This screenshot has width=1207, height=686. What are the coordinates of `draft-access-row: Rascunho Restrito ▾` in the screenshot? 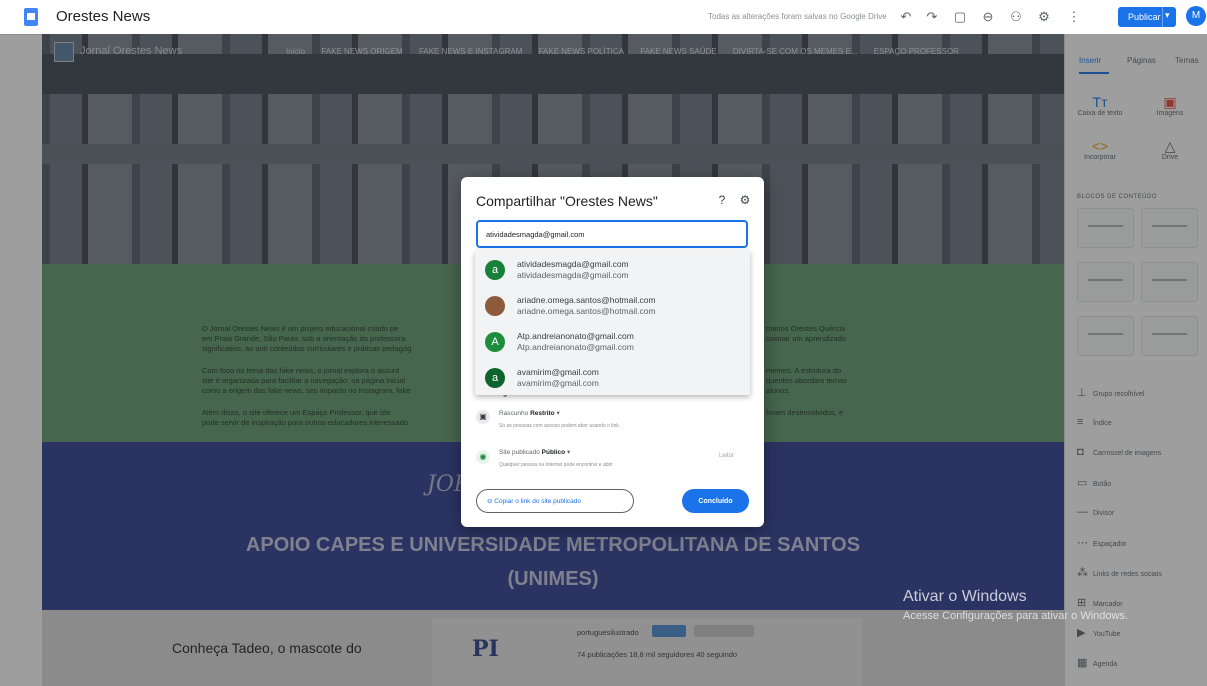 It's located at (529, 413).